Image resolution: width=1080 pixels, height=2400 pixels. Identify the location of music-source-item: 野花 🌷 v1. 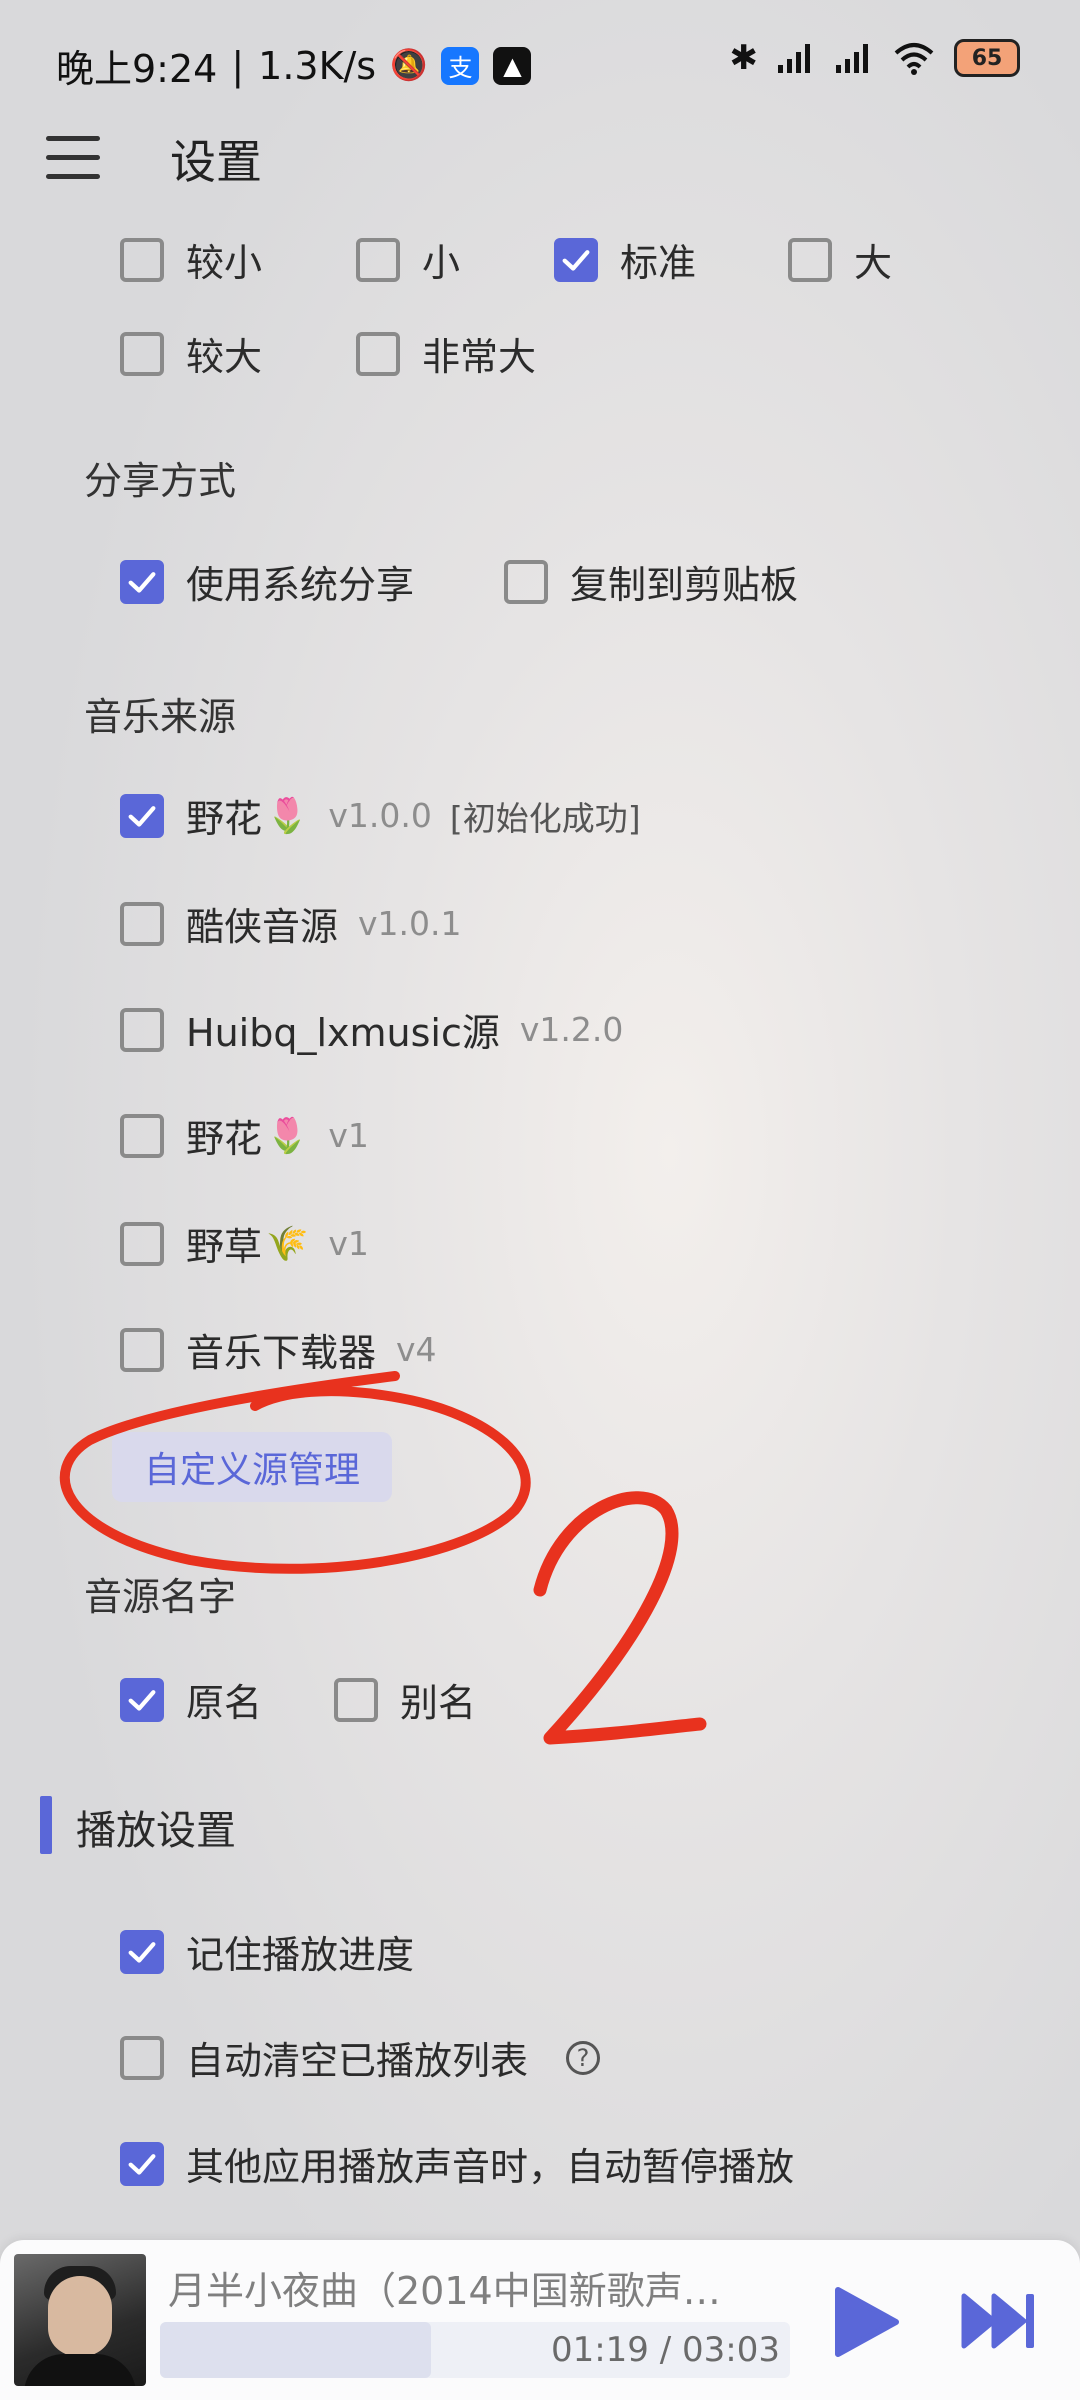
(244, 1135).